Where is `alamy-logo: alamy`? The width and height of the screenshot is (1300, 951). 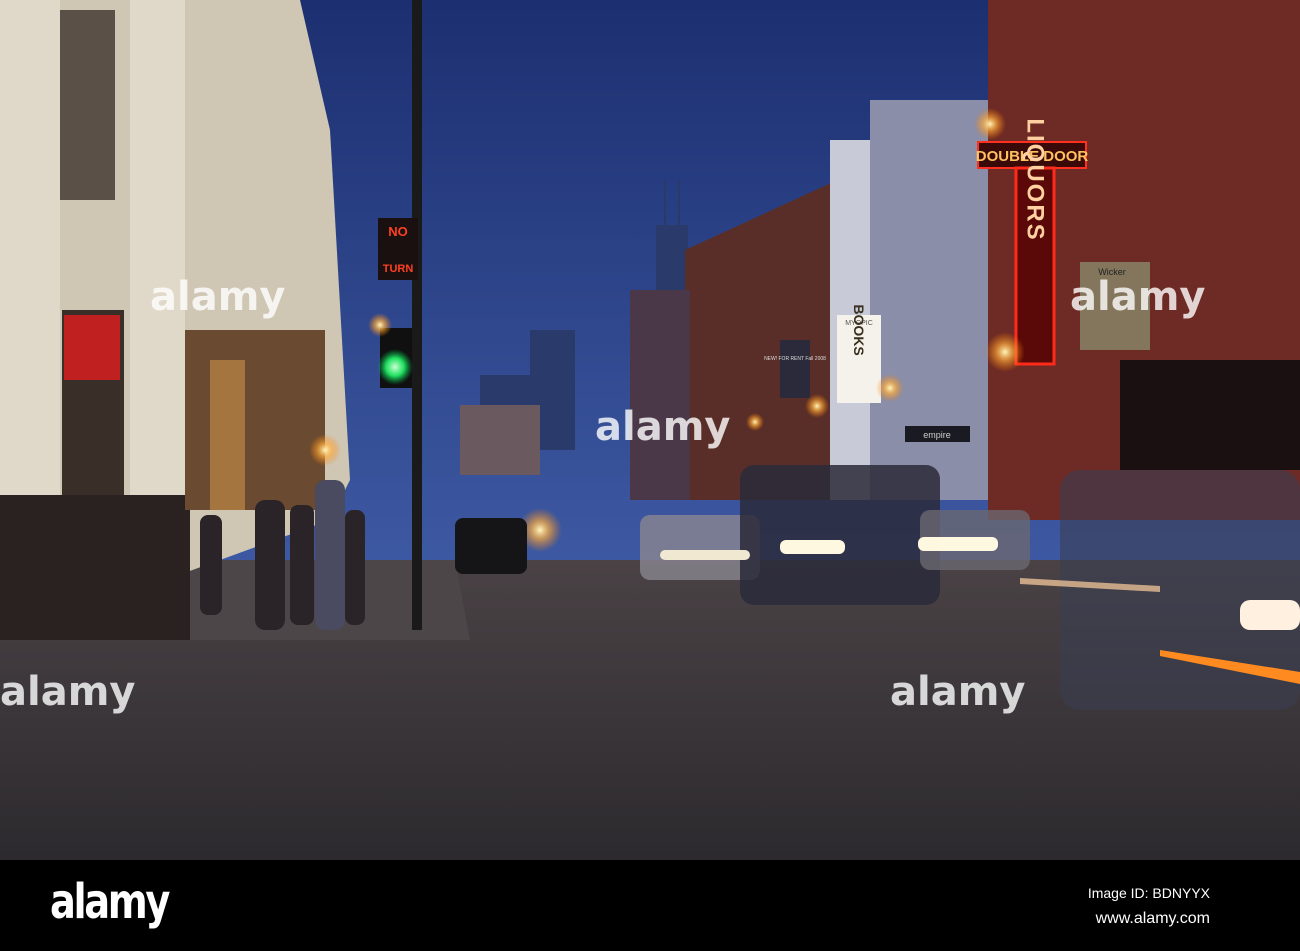 alamy-logo: alamy is located at coordinates (110, 902).